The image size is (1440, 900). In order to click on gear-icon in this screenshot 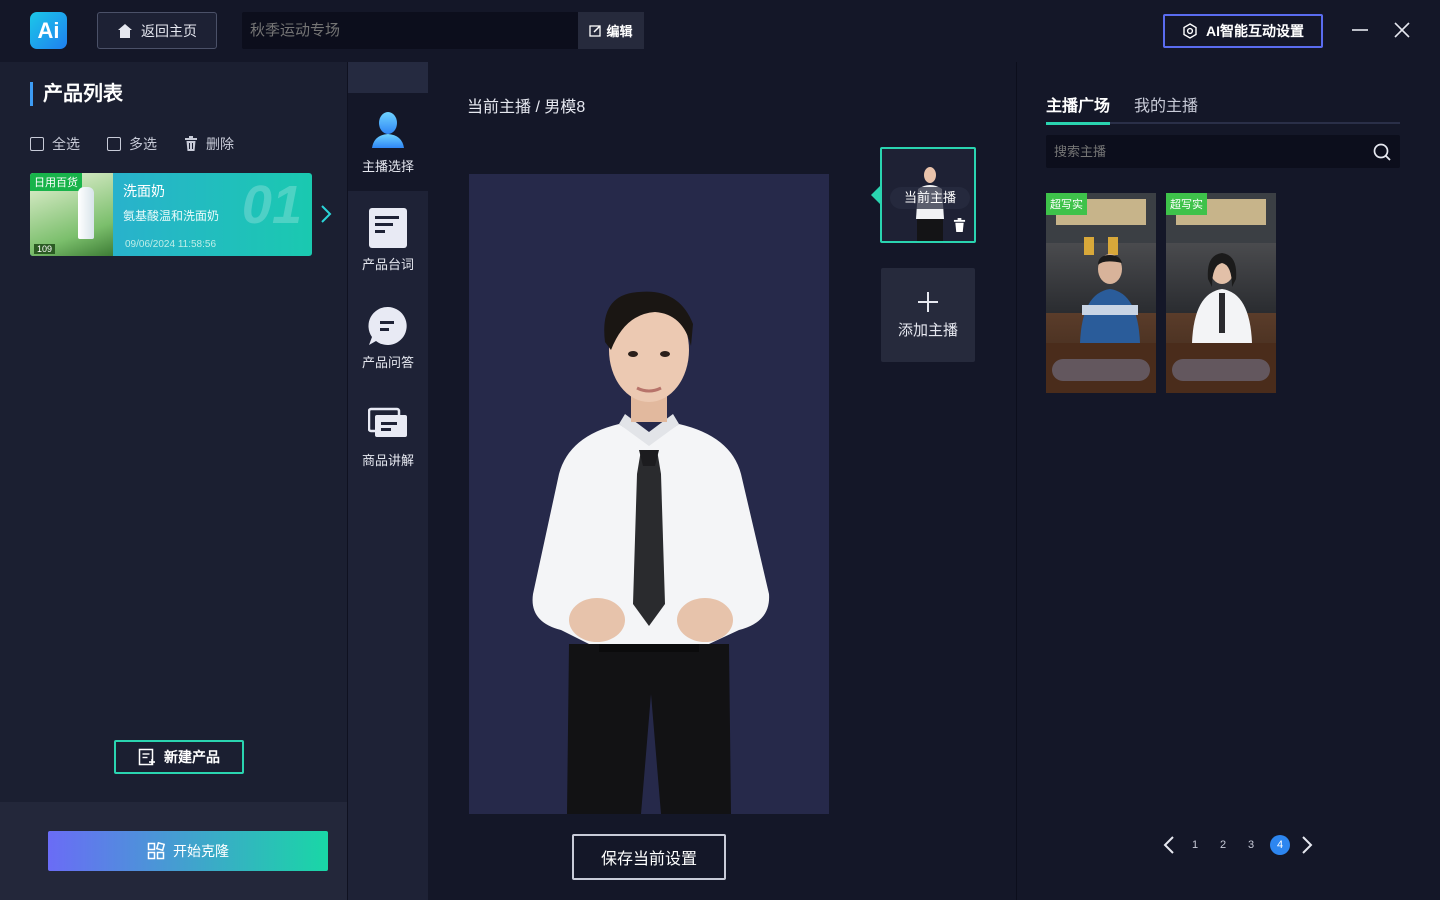, I will do `click(1190, 31)`.